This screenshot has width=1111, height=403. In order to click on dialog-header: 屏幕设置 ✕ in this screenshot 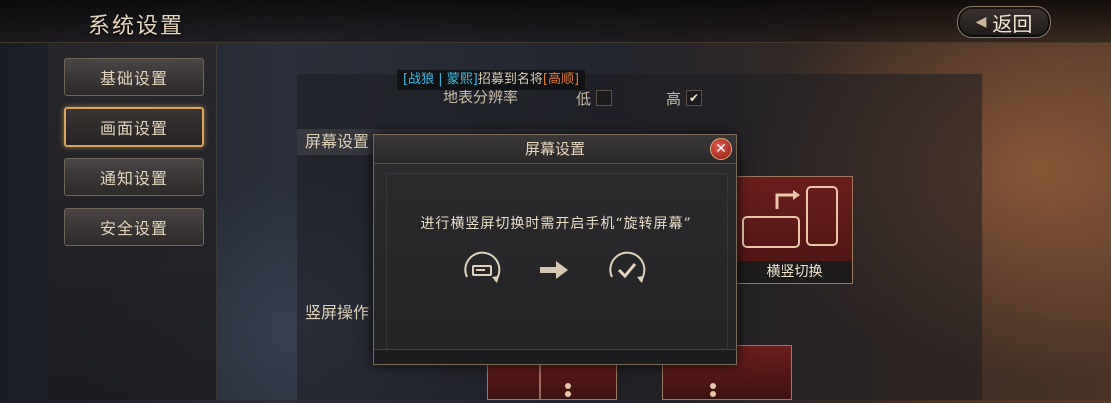, I will do `click(555, 149)`.